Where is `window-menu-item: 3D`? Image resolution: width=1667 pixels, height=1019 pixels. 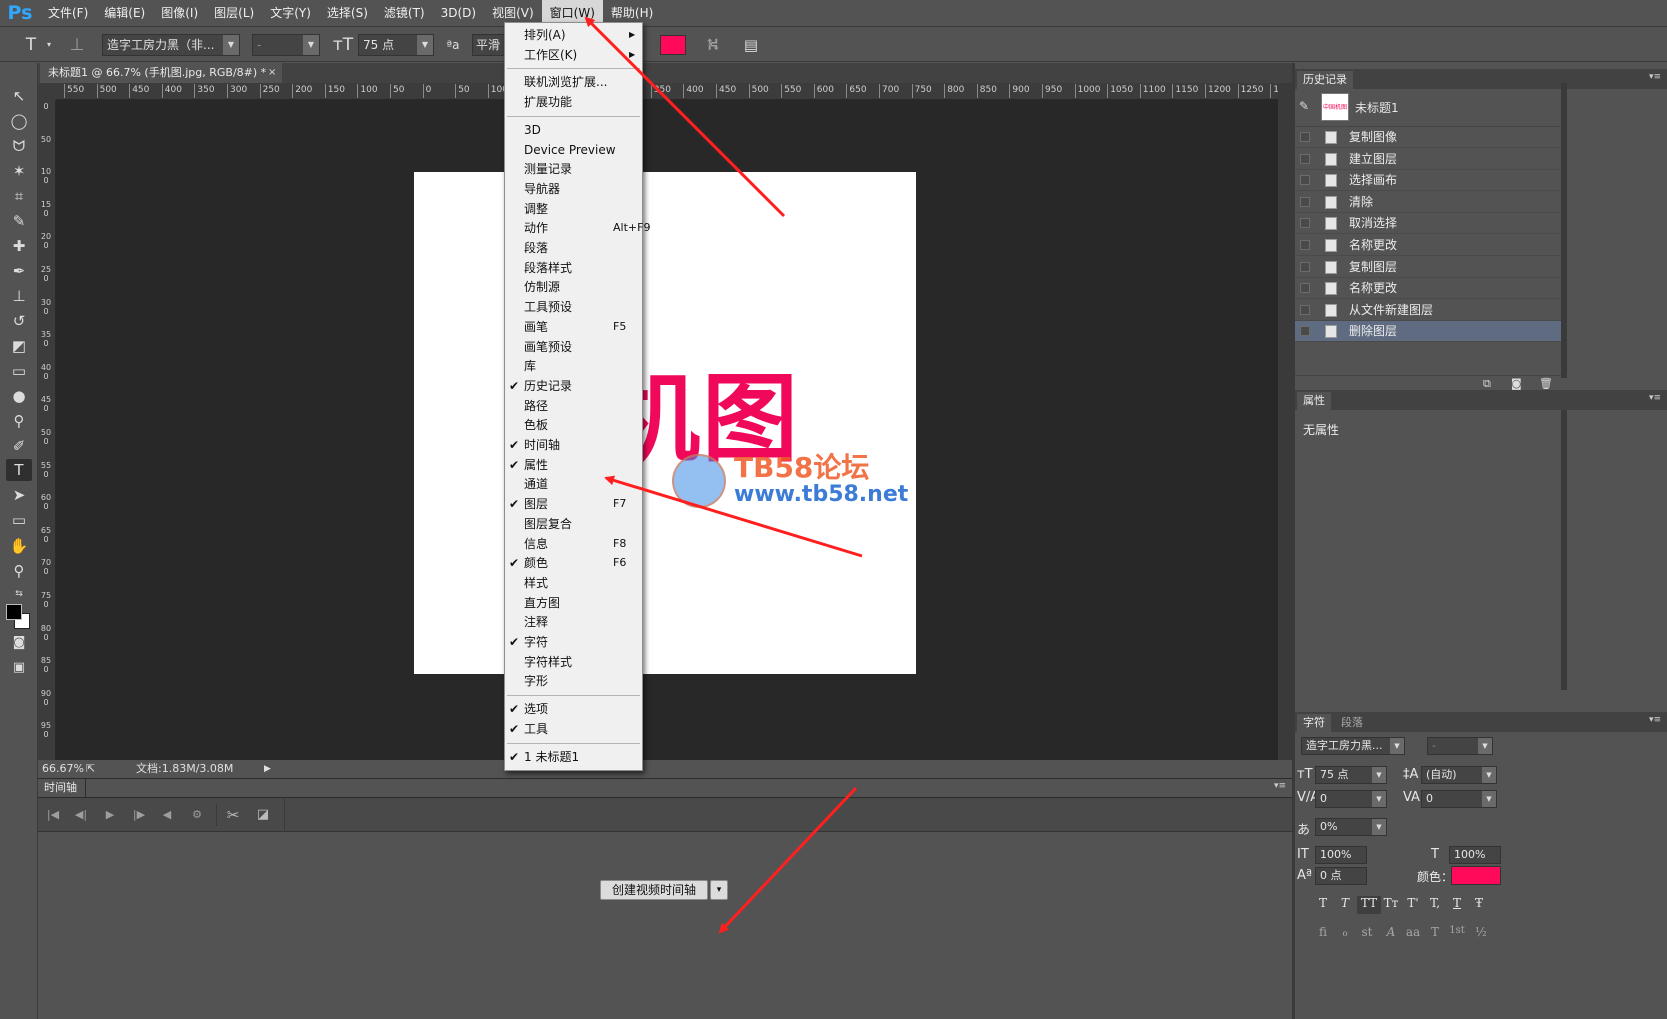
window-menu-item: 3D is located at coordinates (573, 130).